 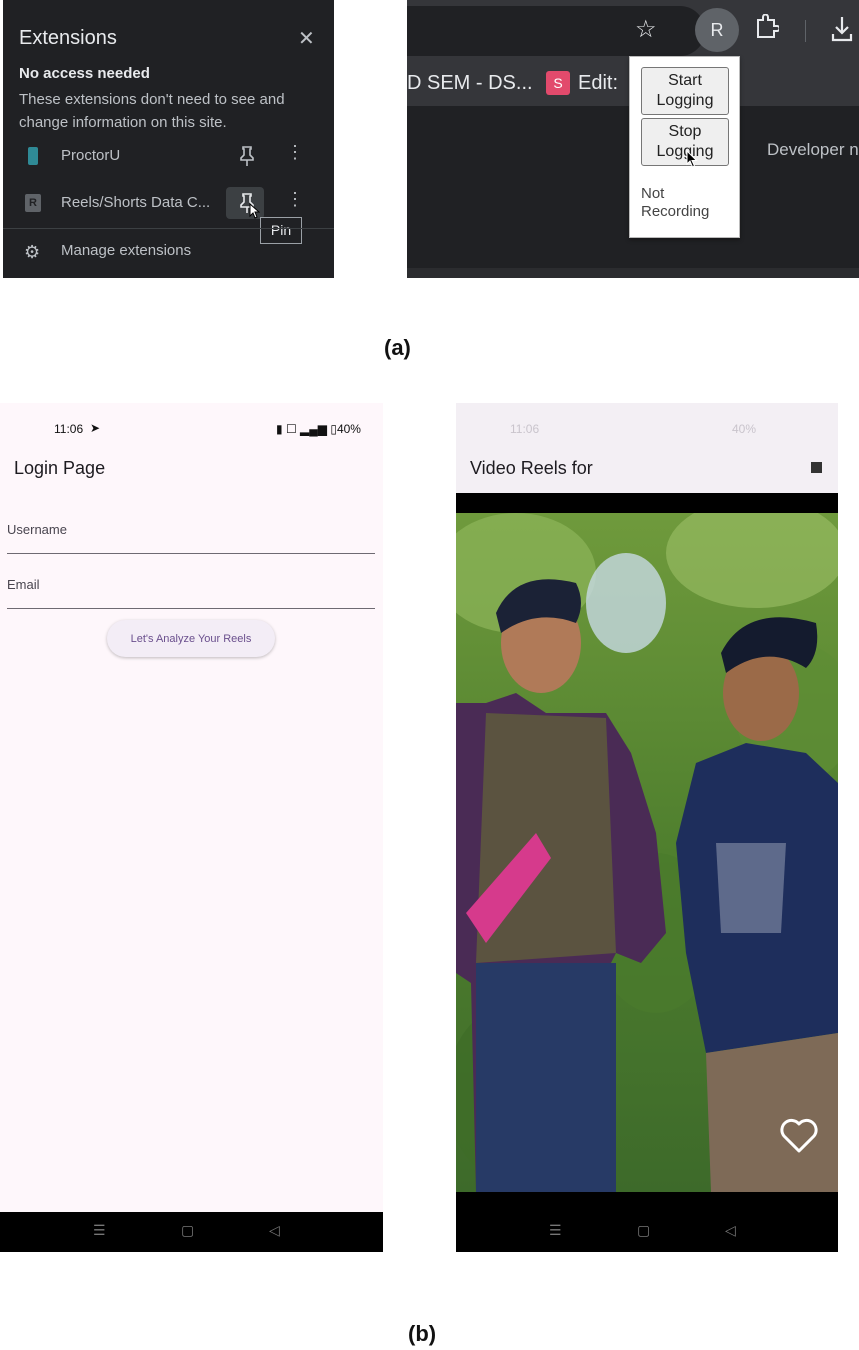 I want to click on page-title: Video Reels for, so click(x=531, y=468).